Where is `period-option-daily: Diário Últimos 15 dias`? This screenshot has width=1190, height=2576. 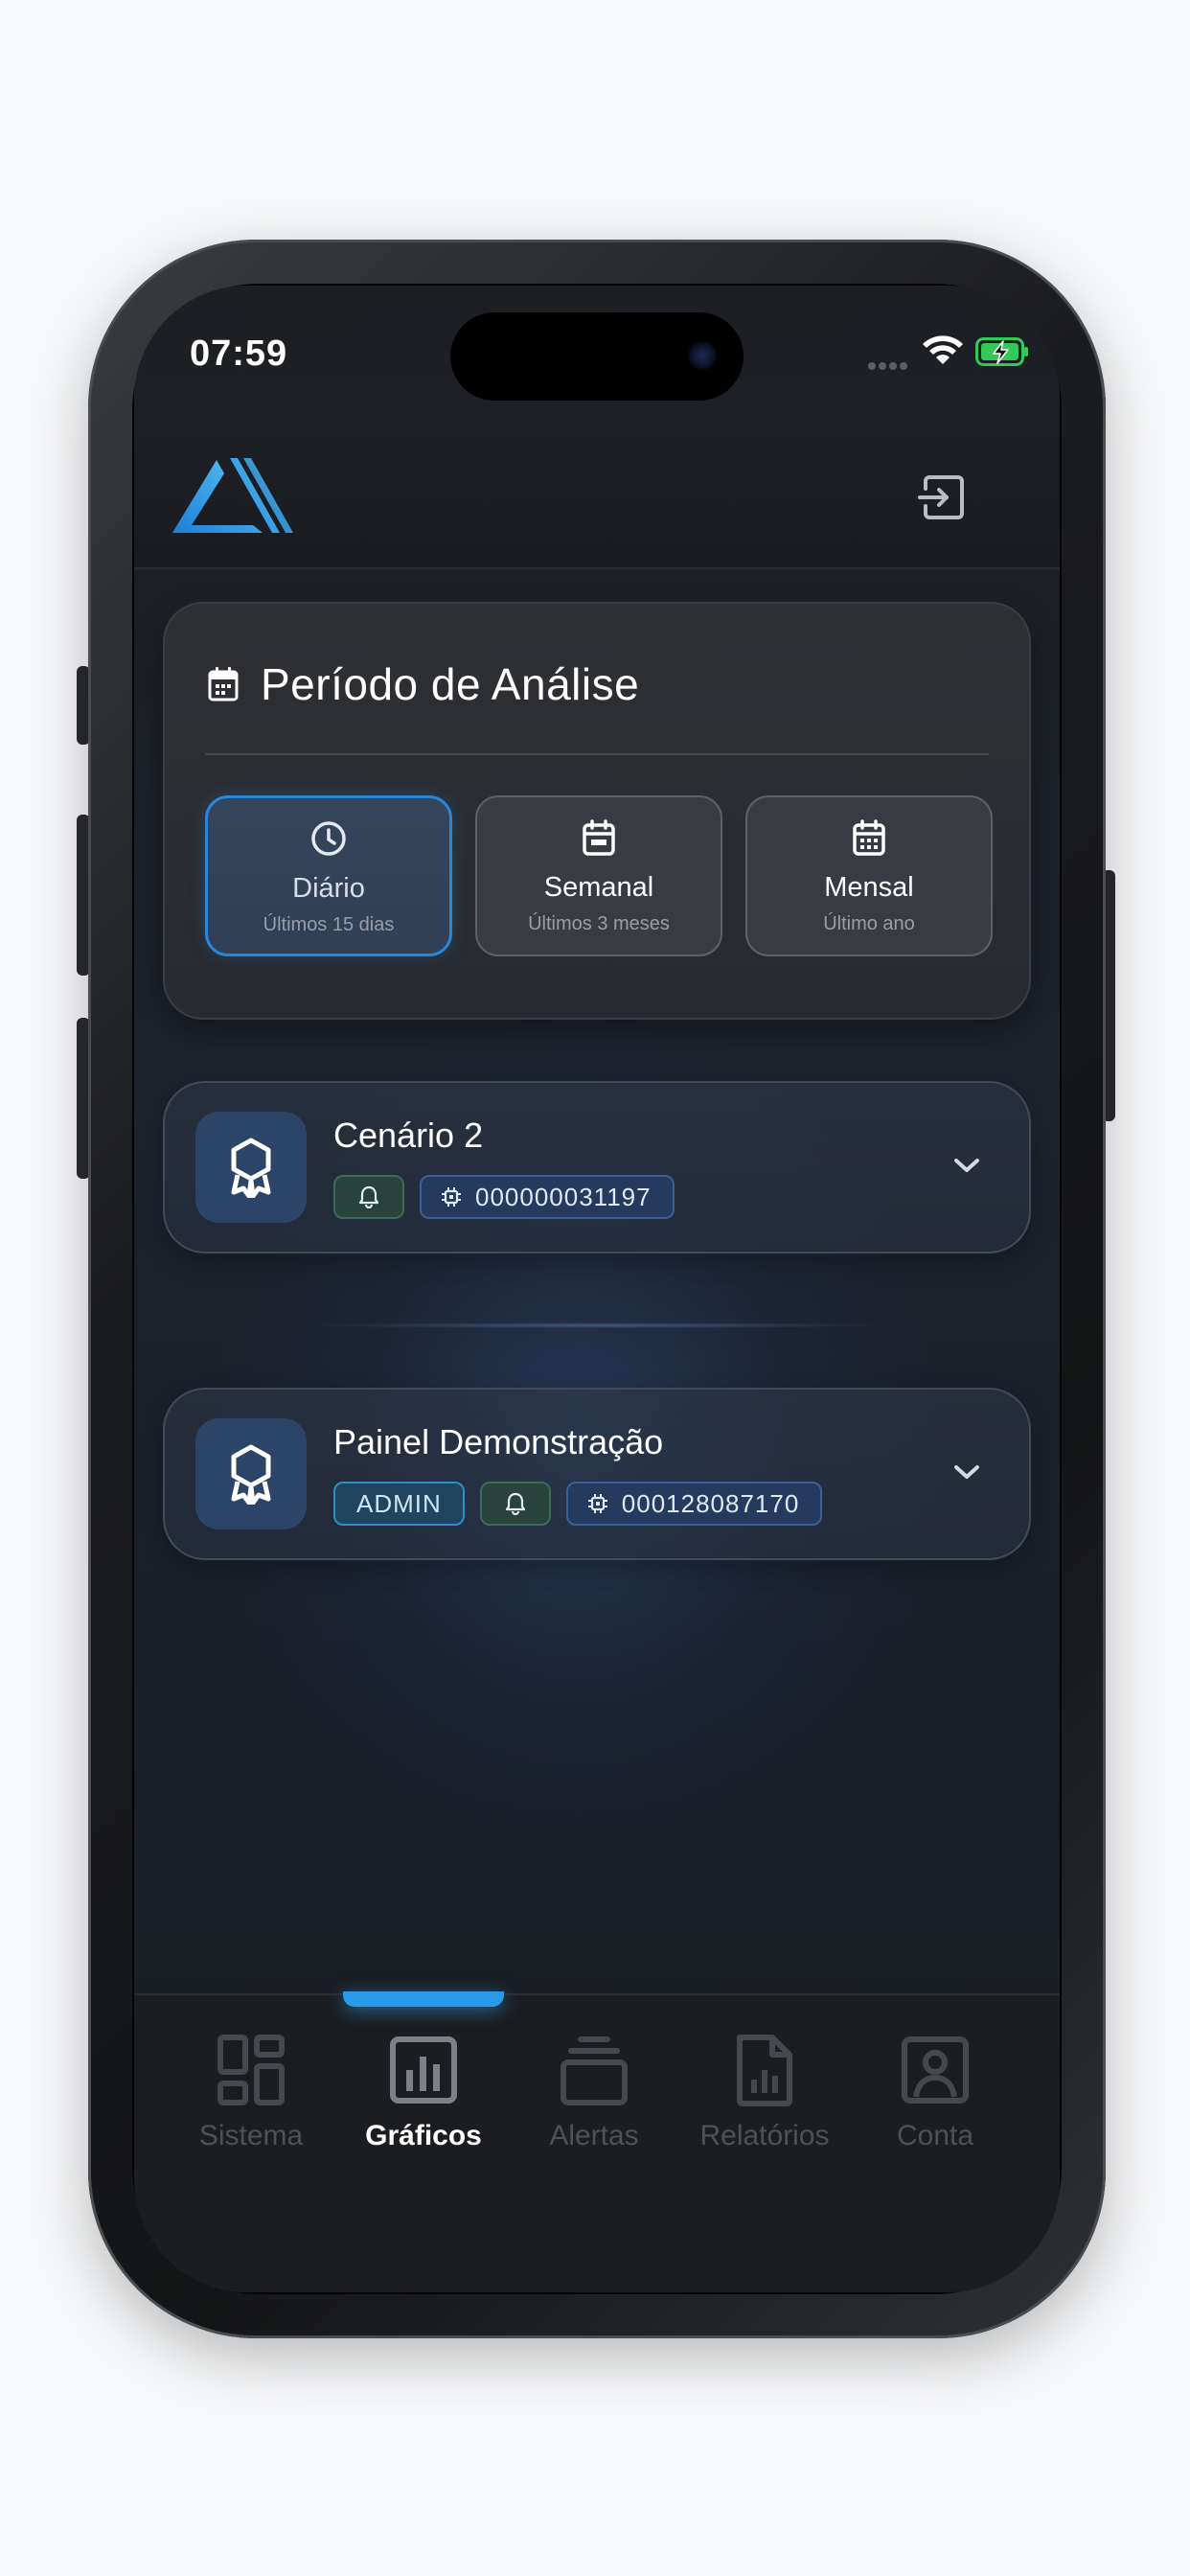
period-option-daily: Diário Últimos 15 dias is located at coordinates (328, 876).